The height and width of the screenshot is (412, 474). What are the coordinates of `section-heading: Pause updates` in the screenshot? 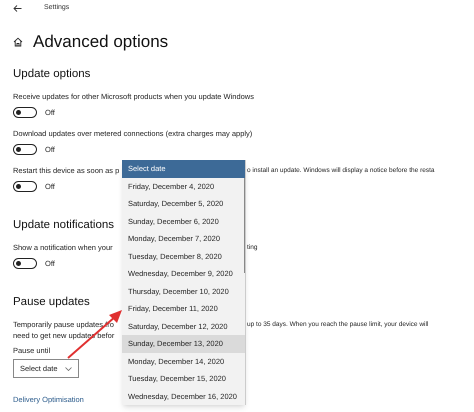 It's located at (51, 302).